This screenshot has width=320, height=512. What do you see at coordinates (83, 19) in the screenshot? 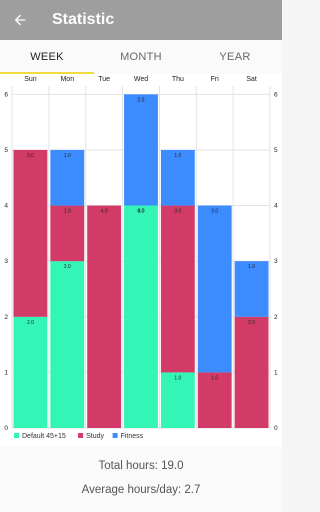
I see `page-title: Statistic` at bounding box center [83, 19].